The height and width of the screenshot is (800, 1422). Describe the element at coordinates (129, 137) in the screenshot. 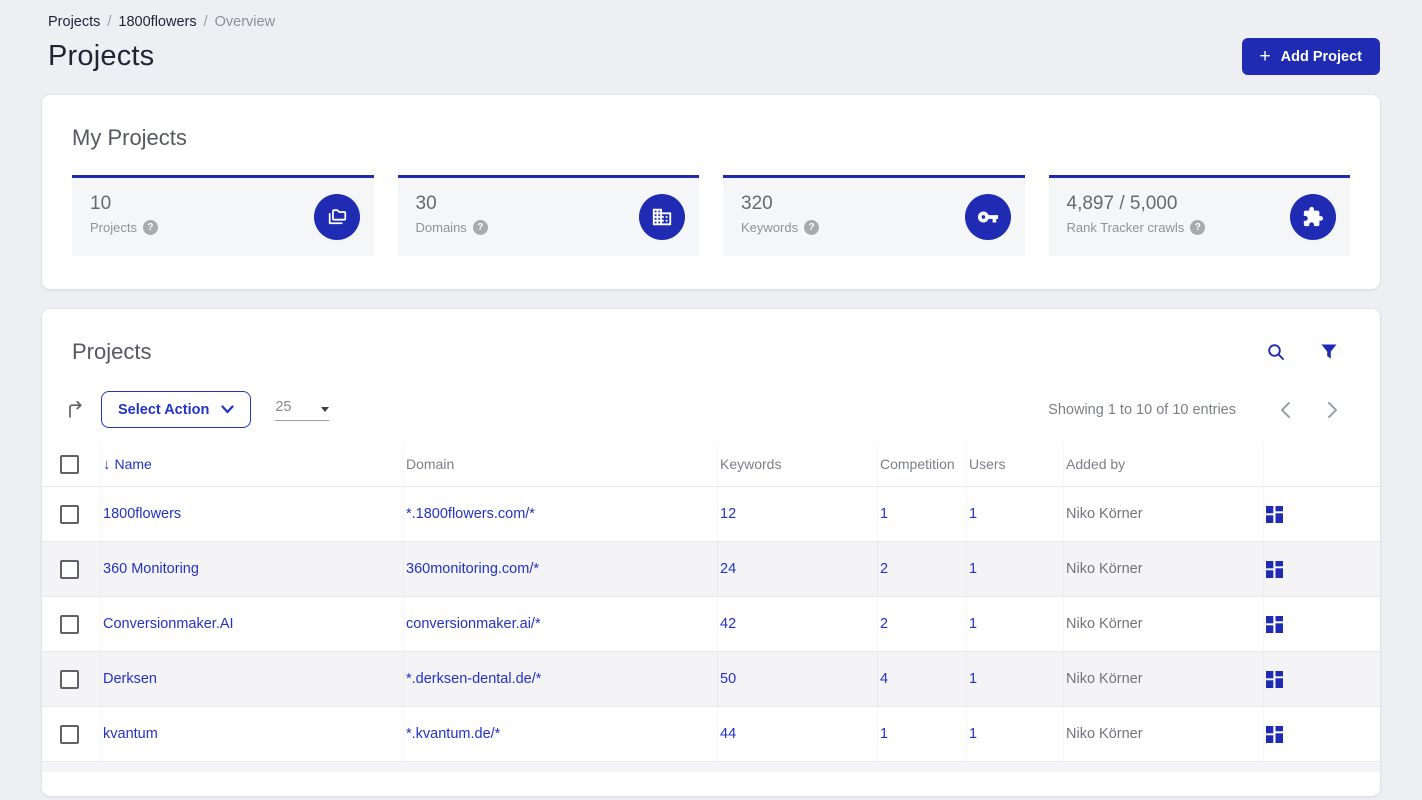

I see `my-projects-title: My Projects` at that location.